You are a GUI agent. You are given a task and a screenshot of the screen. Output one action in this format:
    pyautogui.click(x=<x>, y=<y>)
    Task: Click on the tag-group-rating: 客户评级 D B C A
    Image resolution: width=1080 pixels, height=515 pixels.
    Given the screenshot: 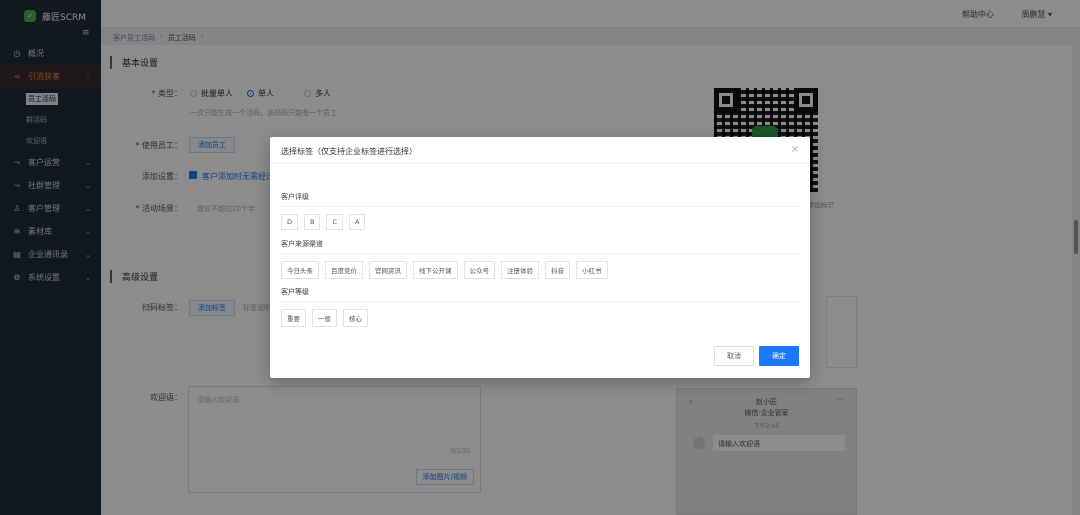 What is the action you would take?
    pyautogui.click(x=540, y=211)
    